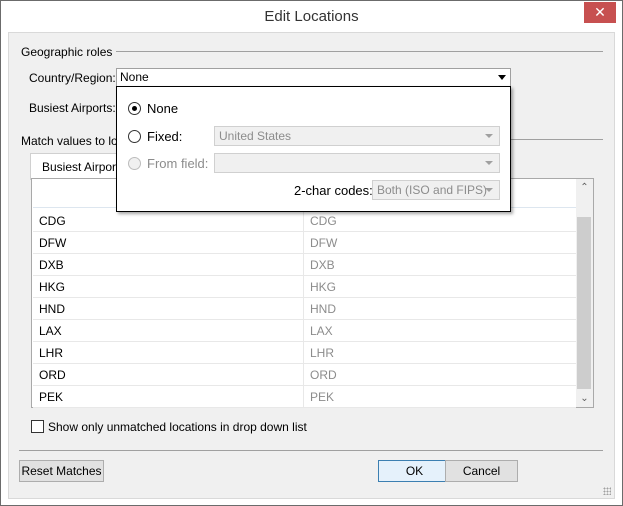  I want to click on from-field-dropdown, so click(357, 163).